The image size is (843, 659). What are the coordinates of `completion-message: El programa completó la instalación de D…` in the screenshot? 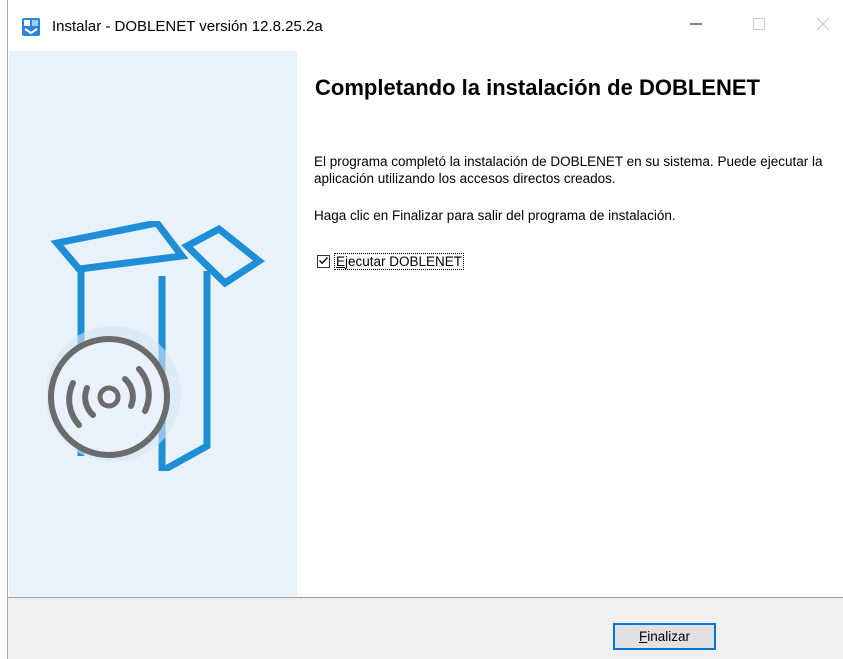 It's located at (568, 170).